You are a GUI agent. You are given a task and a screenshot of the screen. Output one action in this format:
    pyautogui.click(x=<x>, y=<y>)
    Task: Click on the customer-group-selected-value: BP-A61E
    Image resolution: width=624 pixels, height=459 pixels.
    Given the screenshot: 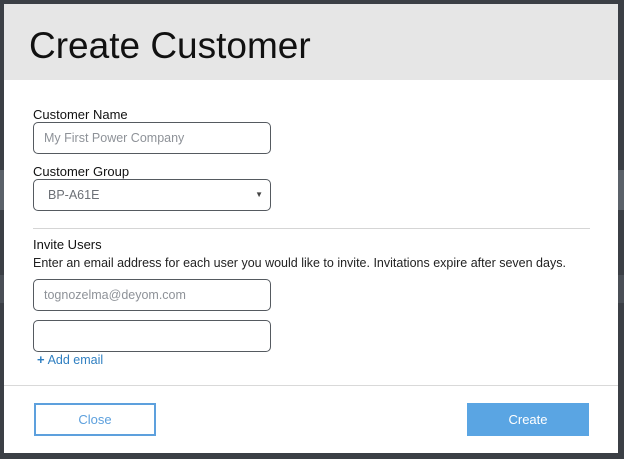 What is the action you would take?
    pyautogui.click(x=74, y=195)
    